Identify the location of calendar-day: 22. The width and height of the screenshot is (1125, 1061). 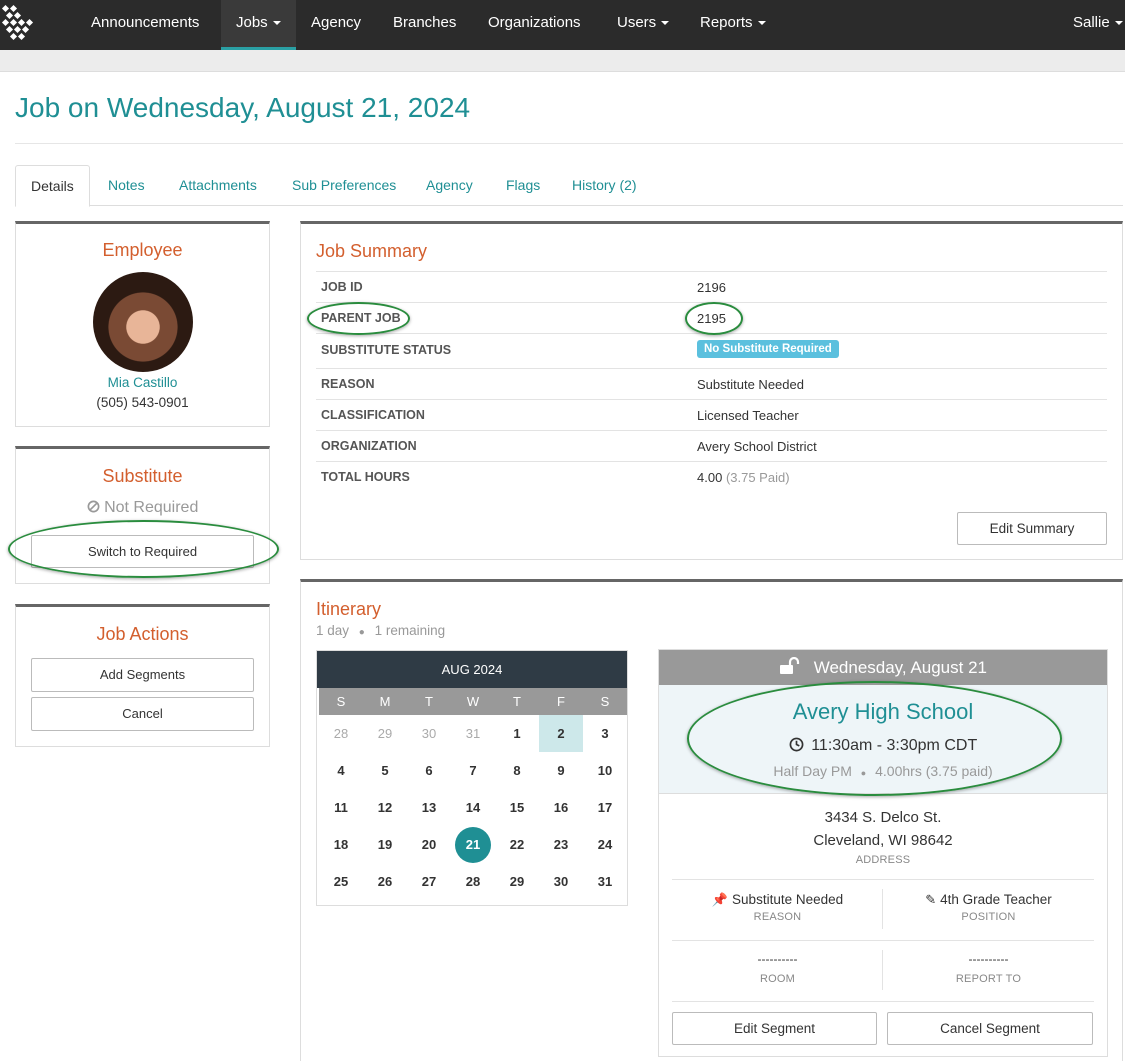
(517, 844).